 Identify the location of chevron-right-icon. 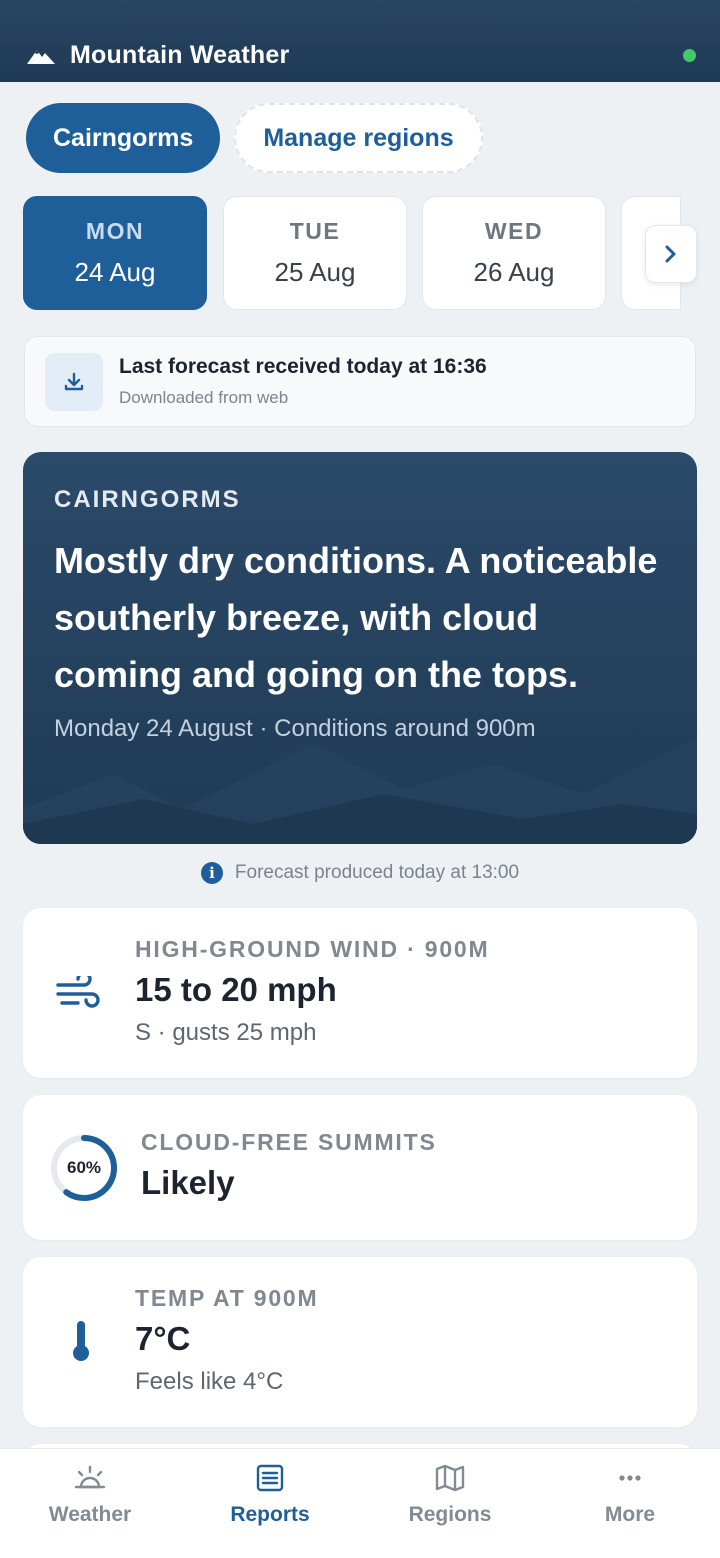
(670, 254).